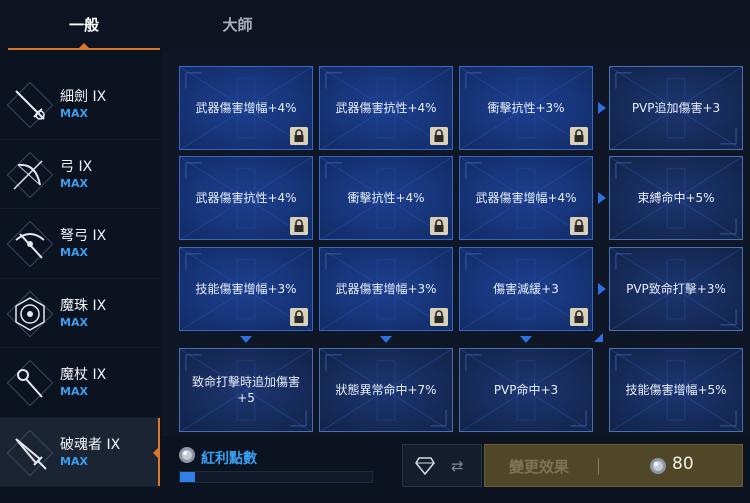 Image resolution: width=750 pixels, height=503 pixels. Describe the element at coordinates (30, 383) in the screenshot. I see `wand-icon` at that location.